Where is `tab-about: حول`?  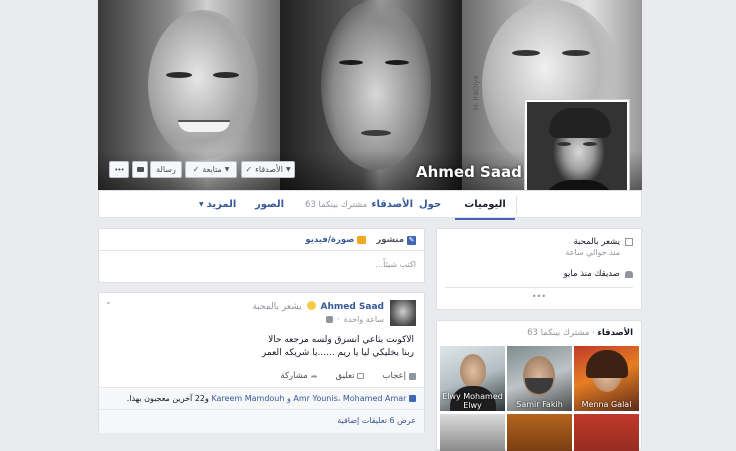
tab-about: حول is located at coordinates (430, 204).